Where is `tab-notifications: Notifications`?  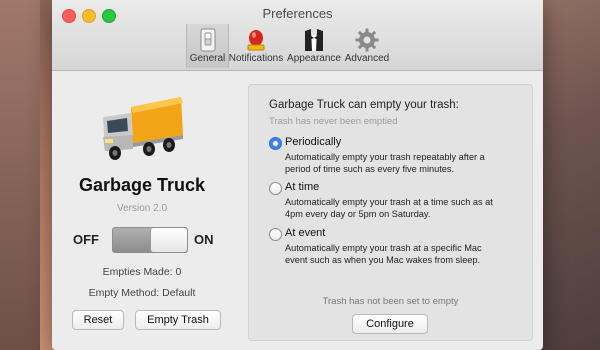 tab-notifications: Notifications is located at coordinates (256, 46).